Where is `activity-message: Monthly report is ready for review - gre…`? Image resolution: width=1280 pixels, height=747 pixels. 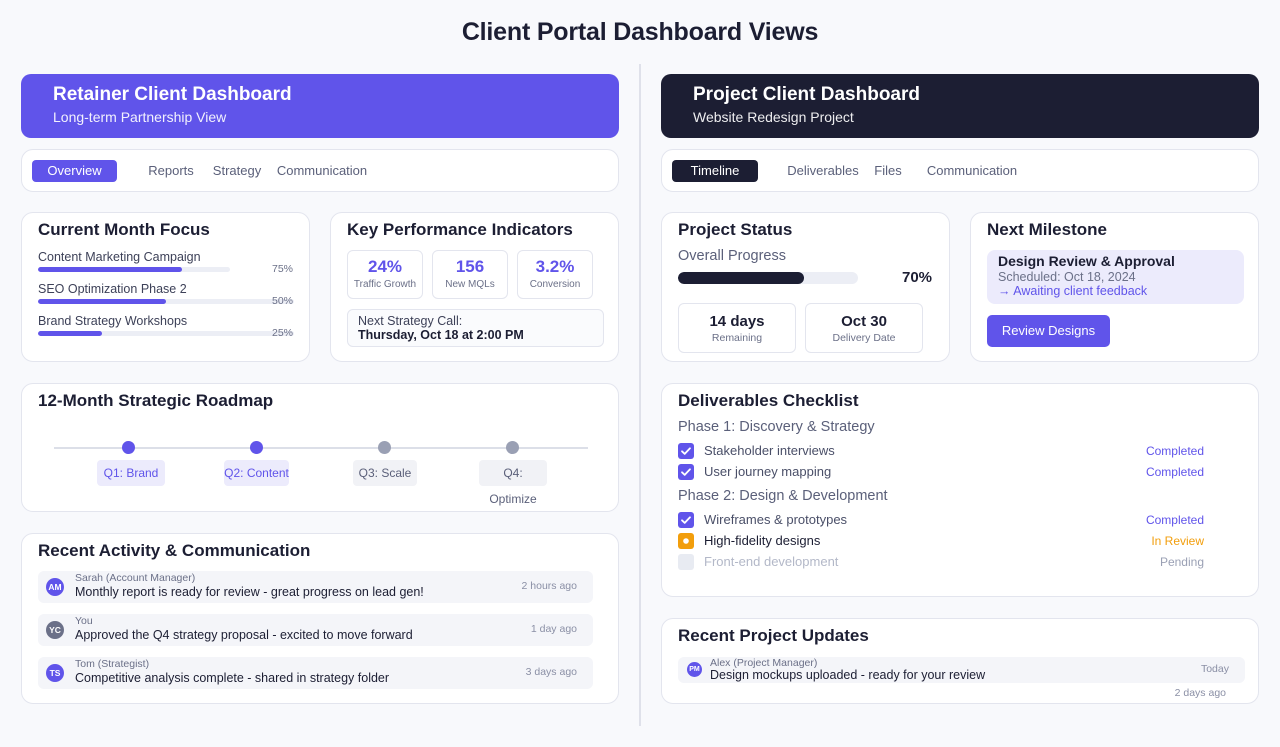 activity-message: Monthly report is ready for review - gre… is located at coordinates (249, 592).